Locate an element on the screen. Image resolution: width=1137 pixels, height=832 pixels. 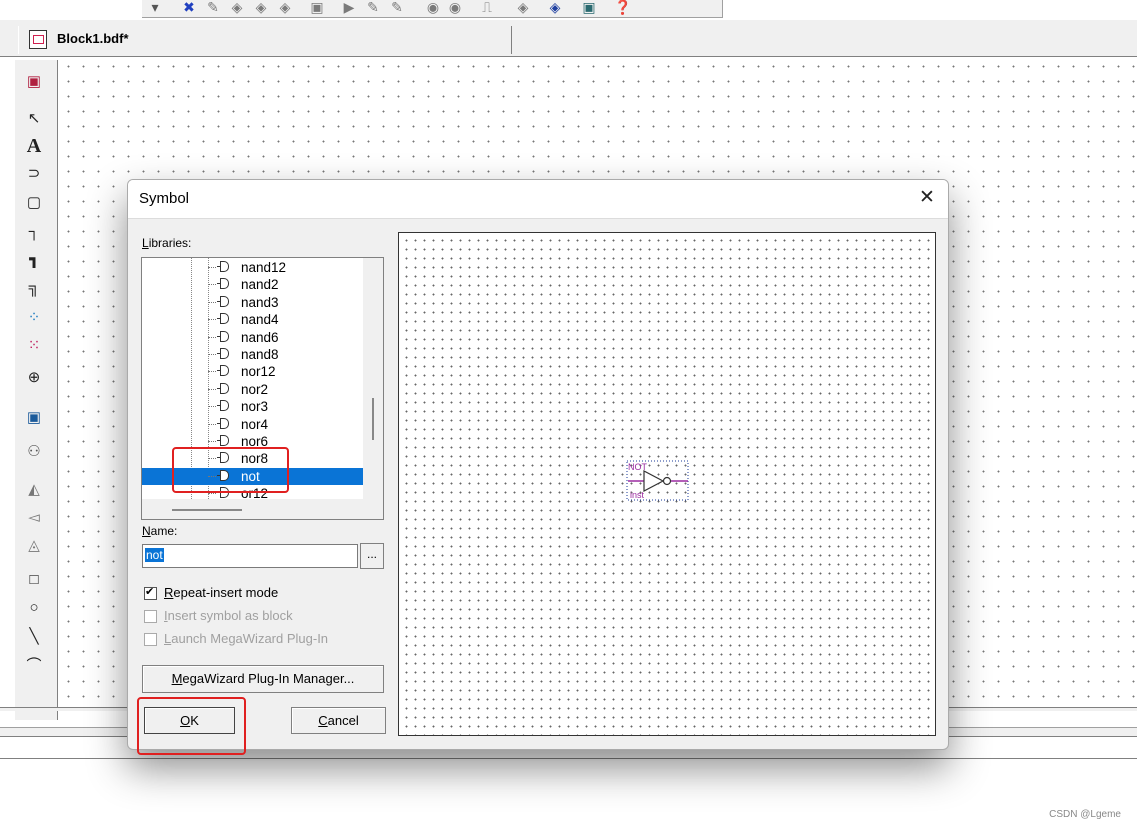
debug-icon: ✎ is located at coordinates (397, 8).